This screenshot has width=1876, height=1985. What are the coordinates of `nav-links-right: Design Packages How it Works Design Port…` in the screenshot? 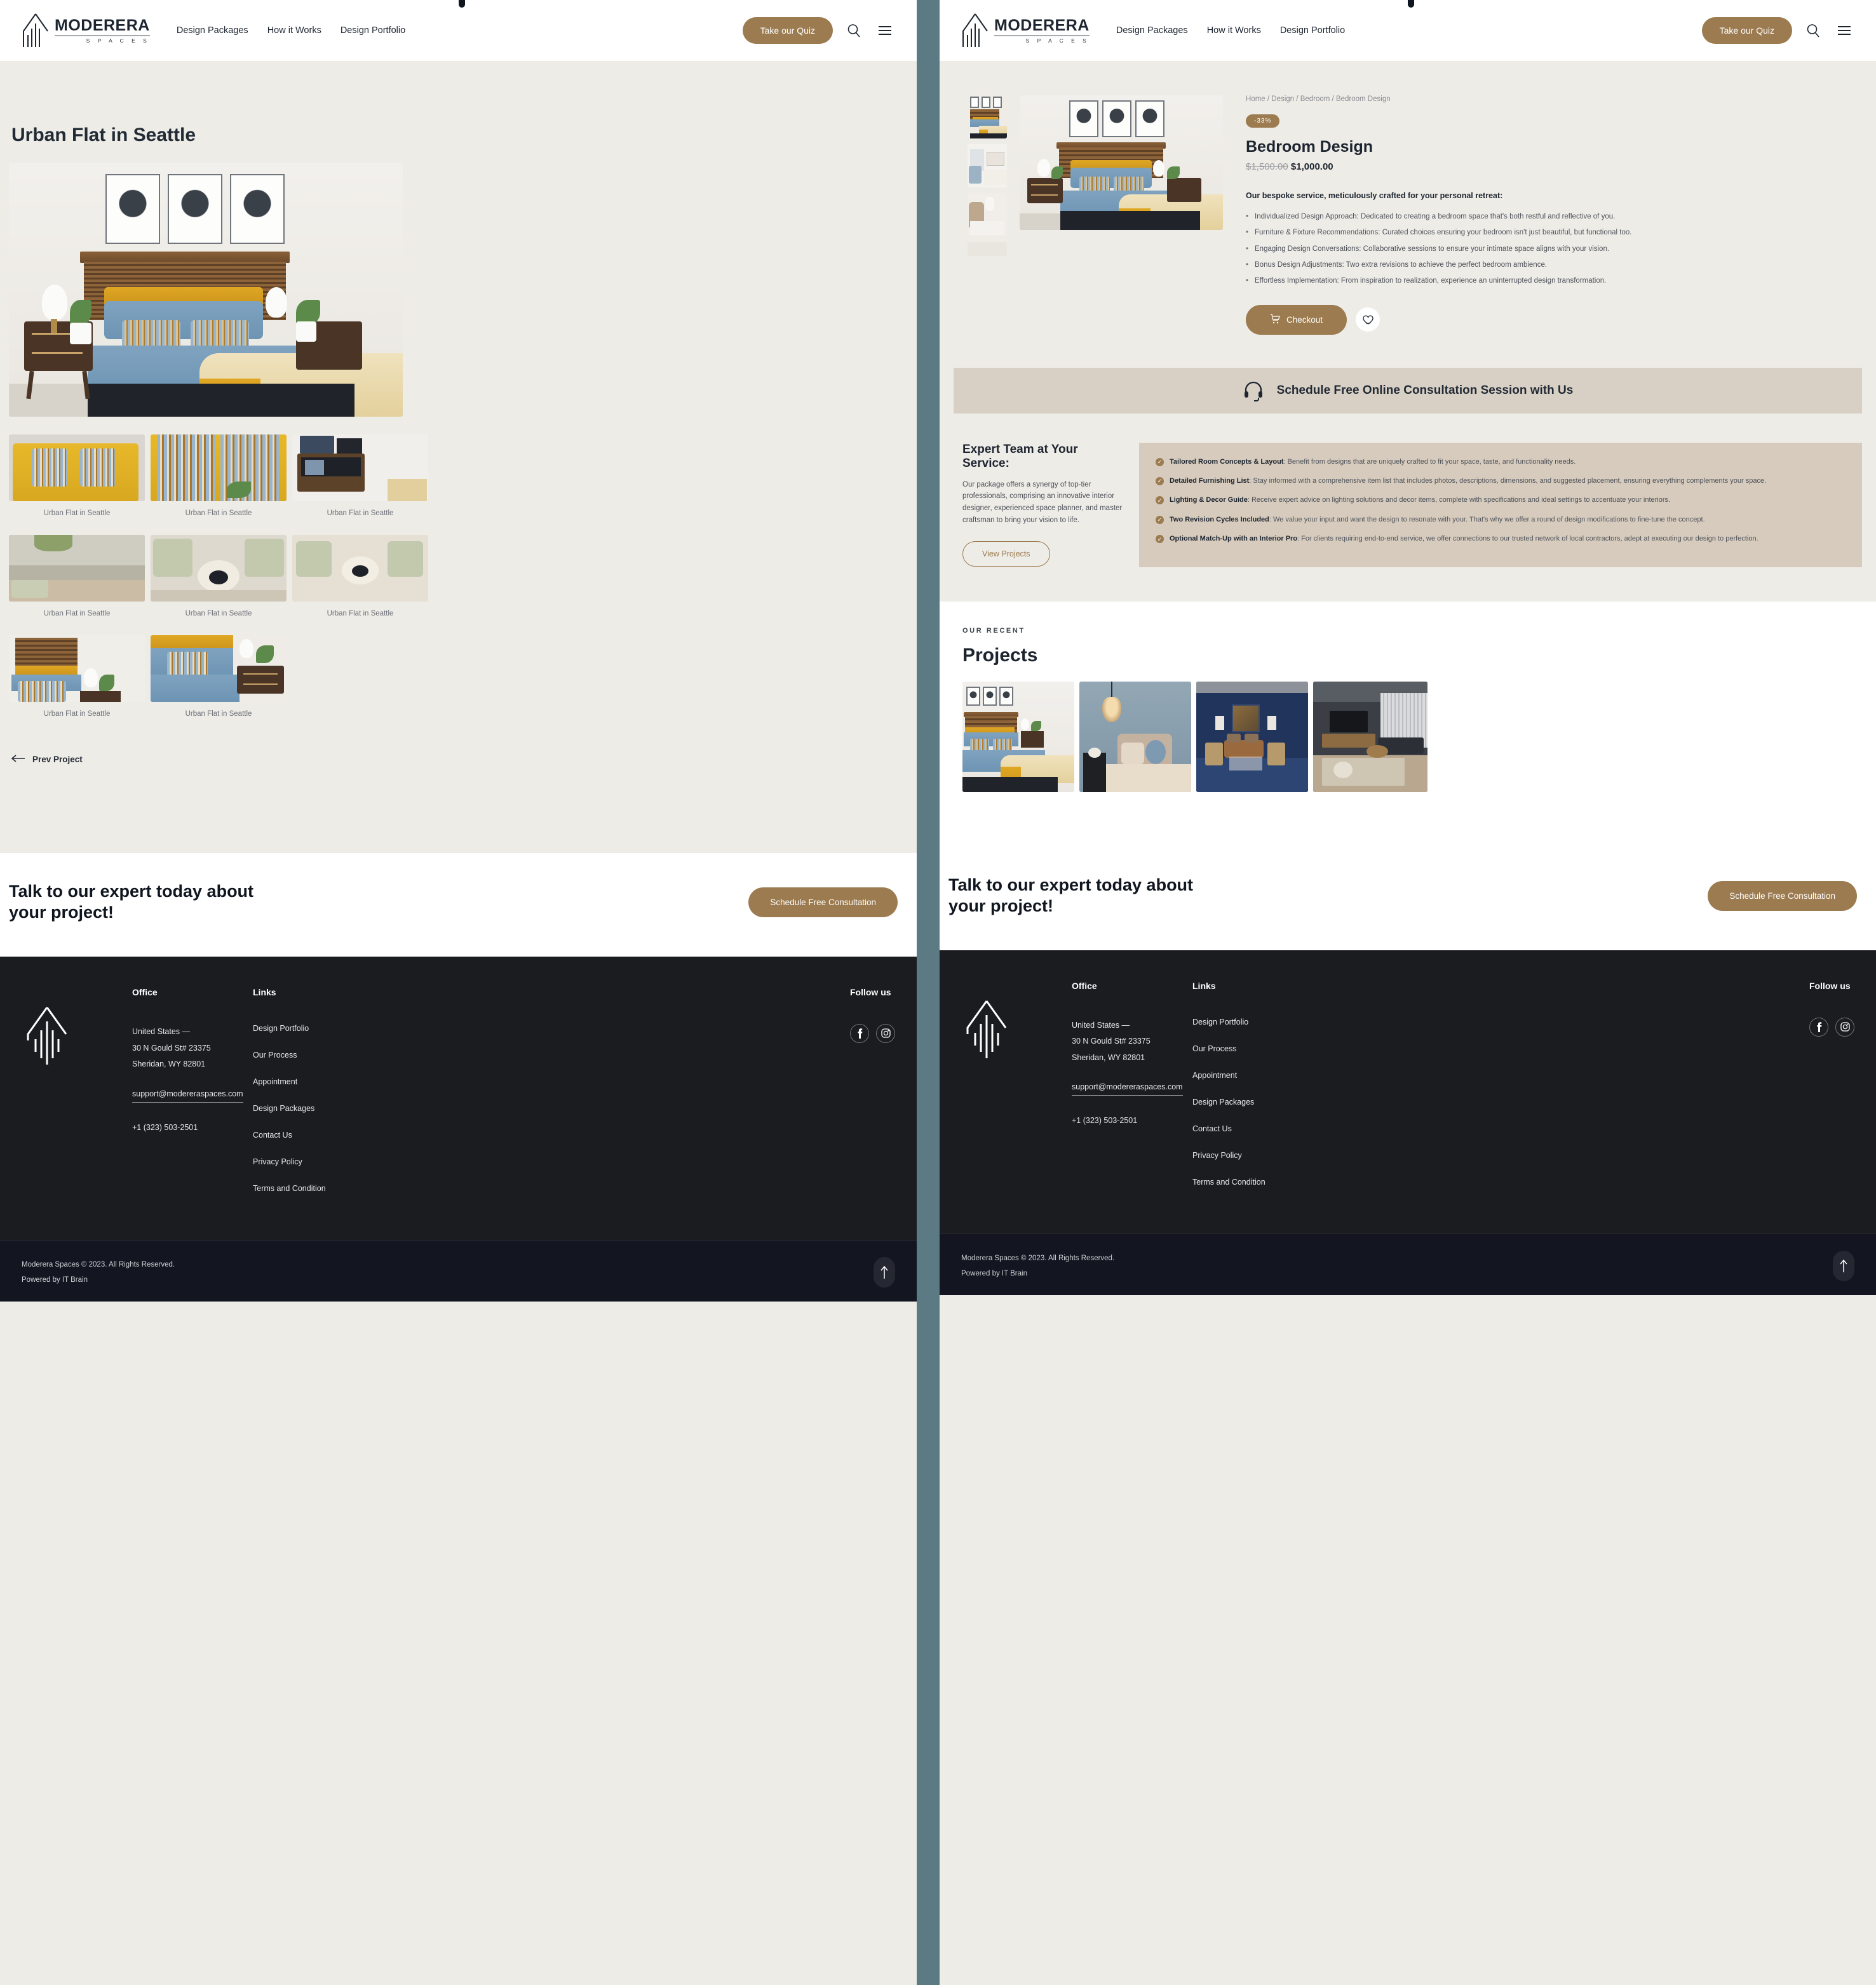 It's located at (1230, 30).